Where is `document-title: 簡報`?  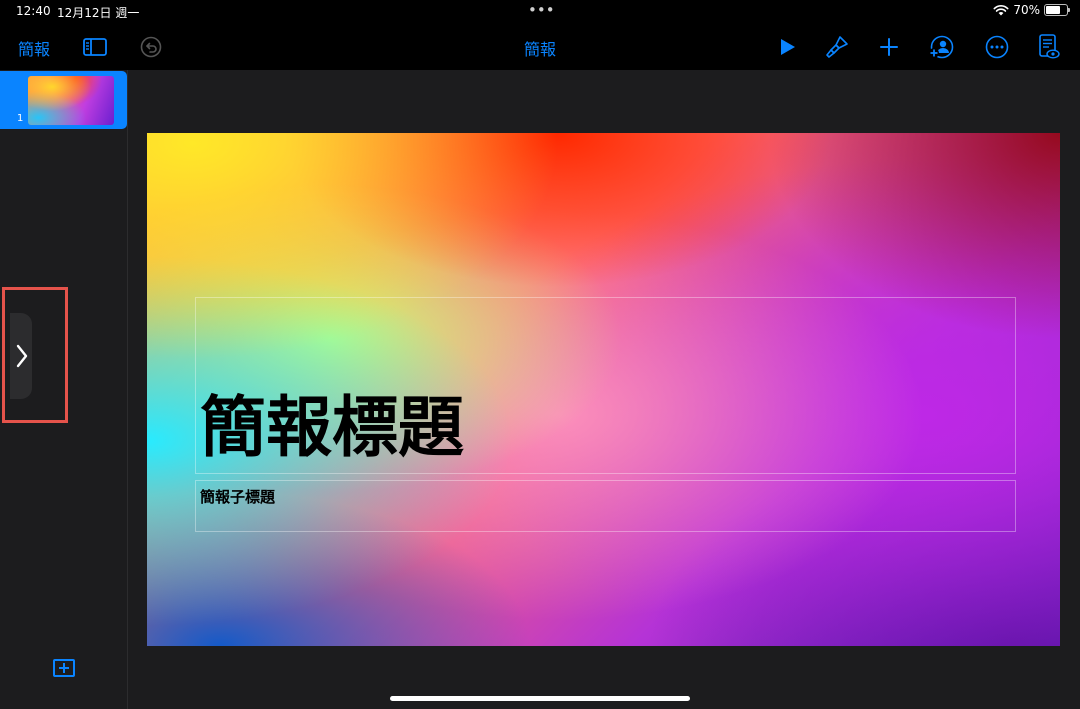 document-title: 簡報 is located at coordinates (539, 49).